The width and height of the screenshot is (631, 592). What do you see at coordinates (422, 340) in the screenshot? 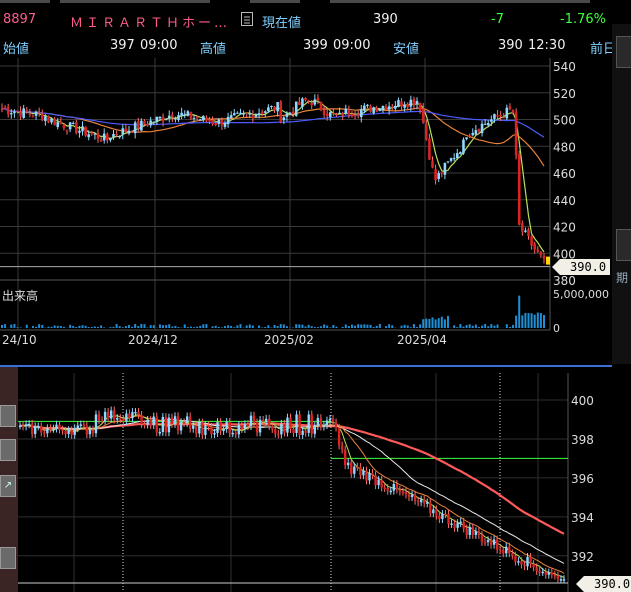
I see `date-label: 2025/04` at bounding box center [422, 340].